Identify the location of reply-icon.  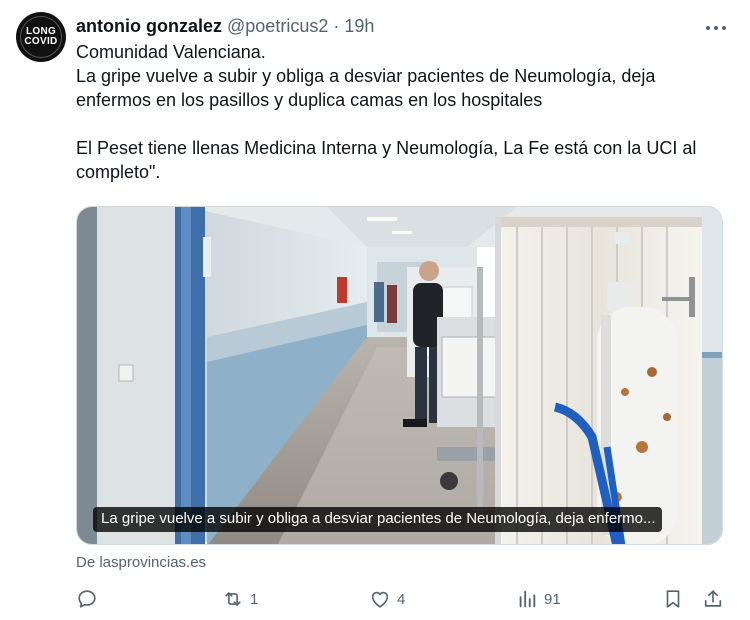
(87, 599).